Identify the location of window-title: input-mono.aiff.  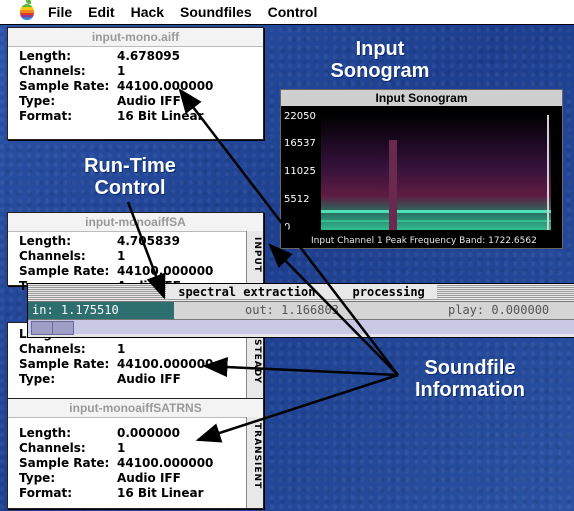
(135, 37).